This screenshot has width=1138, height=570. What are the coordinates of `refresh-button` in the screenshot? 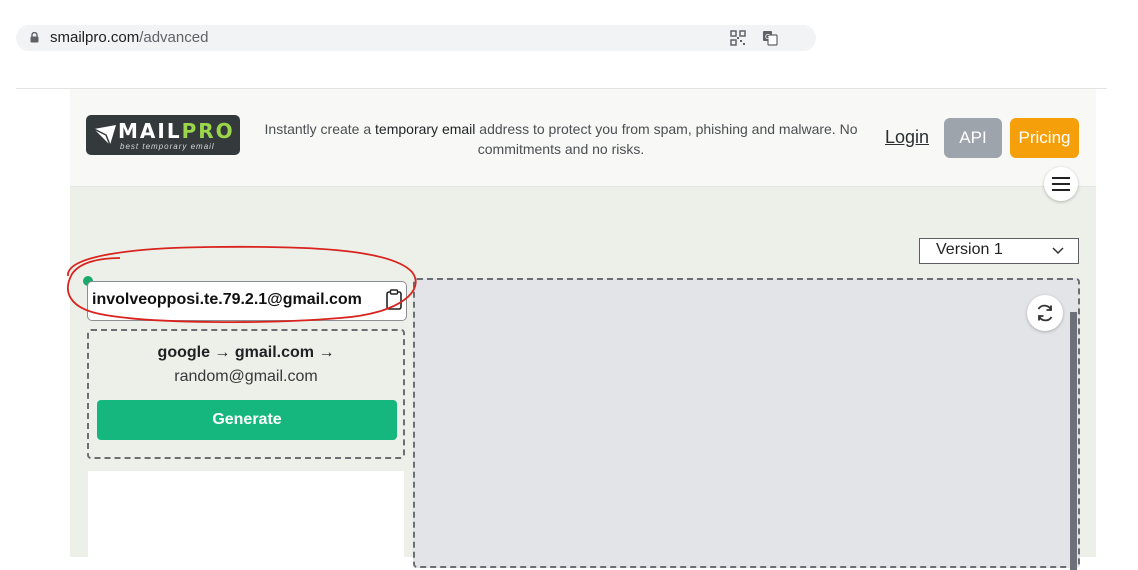 It's located at (1045, 313).